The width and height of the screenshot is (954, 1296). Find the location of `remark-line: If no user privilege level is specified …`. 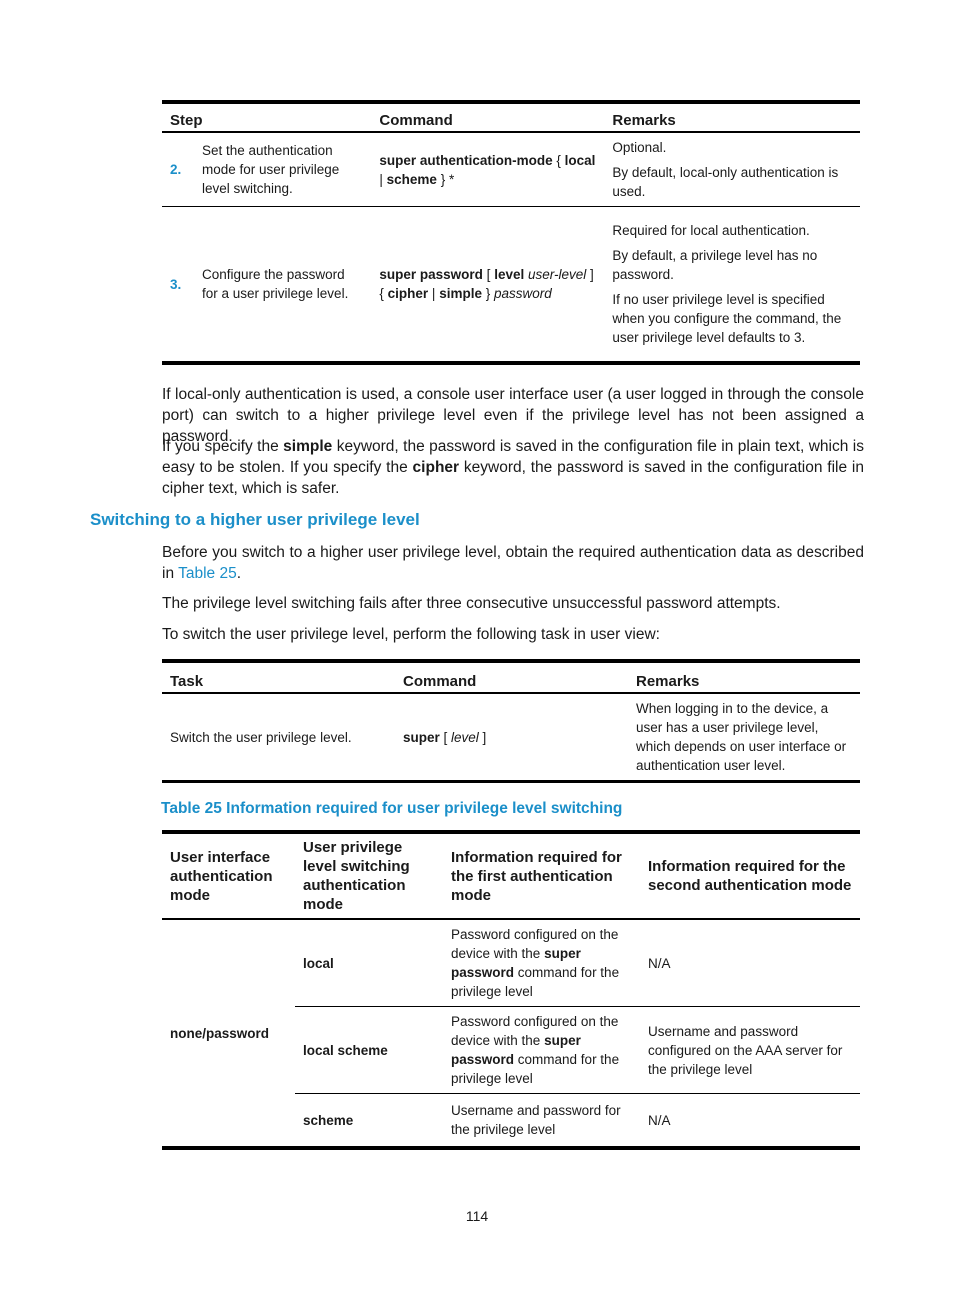

remark-line: If no user privilege level is specified … is located at coordinates (727, 318).